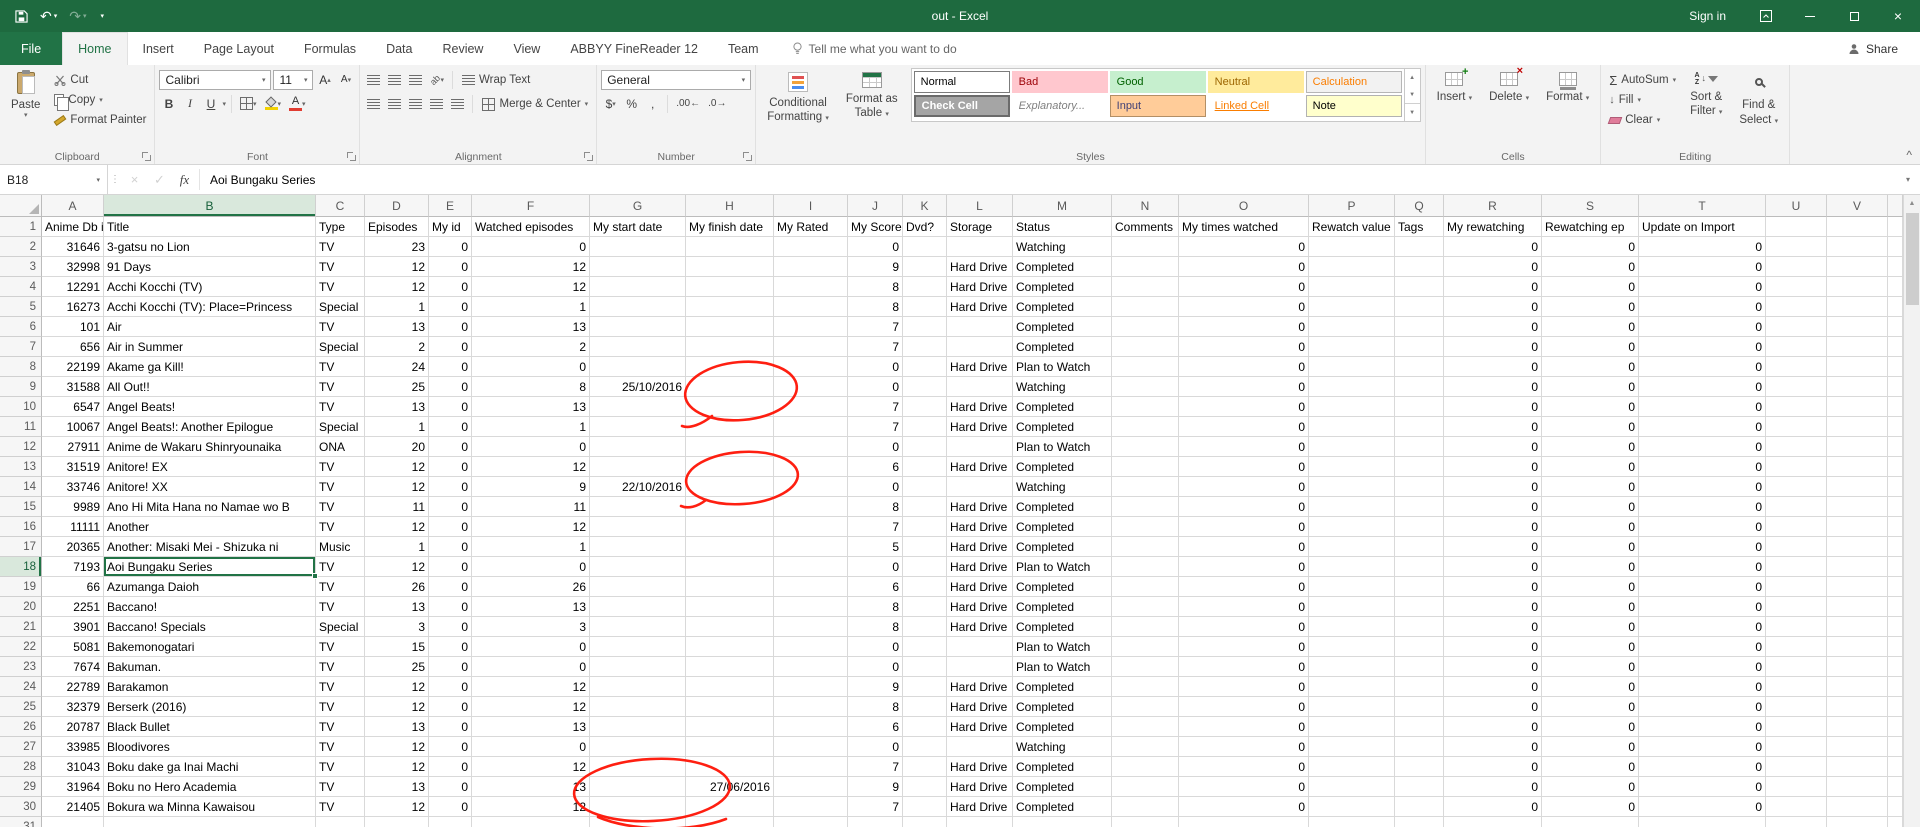 Image resolution: width=1920 pixels, height=827 pixels. Describe the element at coordinates (811, 487) in the screenshot. I see `cell-I14` at that location.